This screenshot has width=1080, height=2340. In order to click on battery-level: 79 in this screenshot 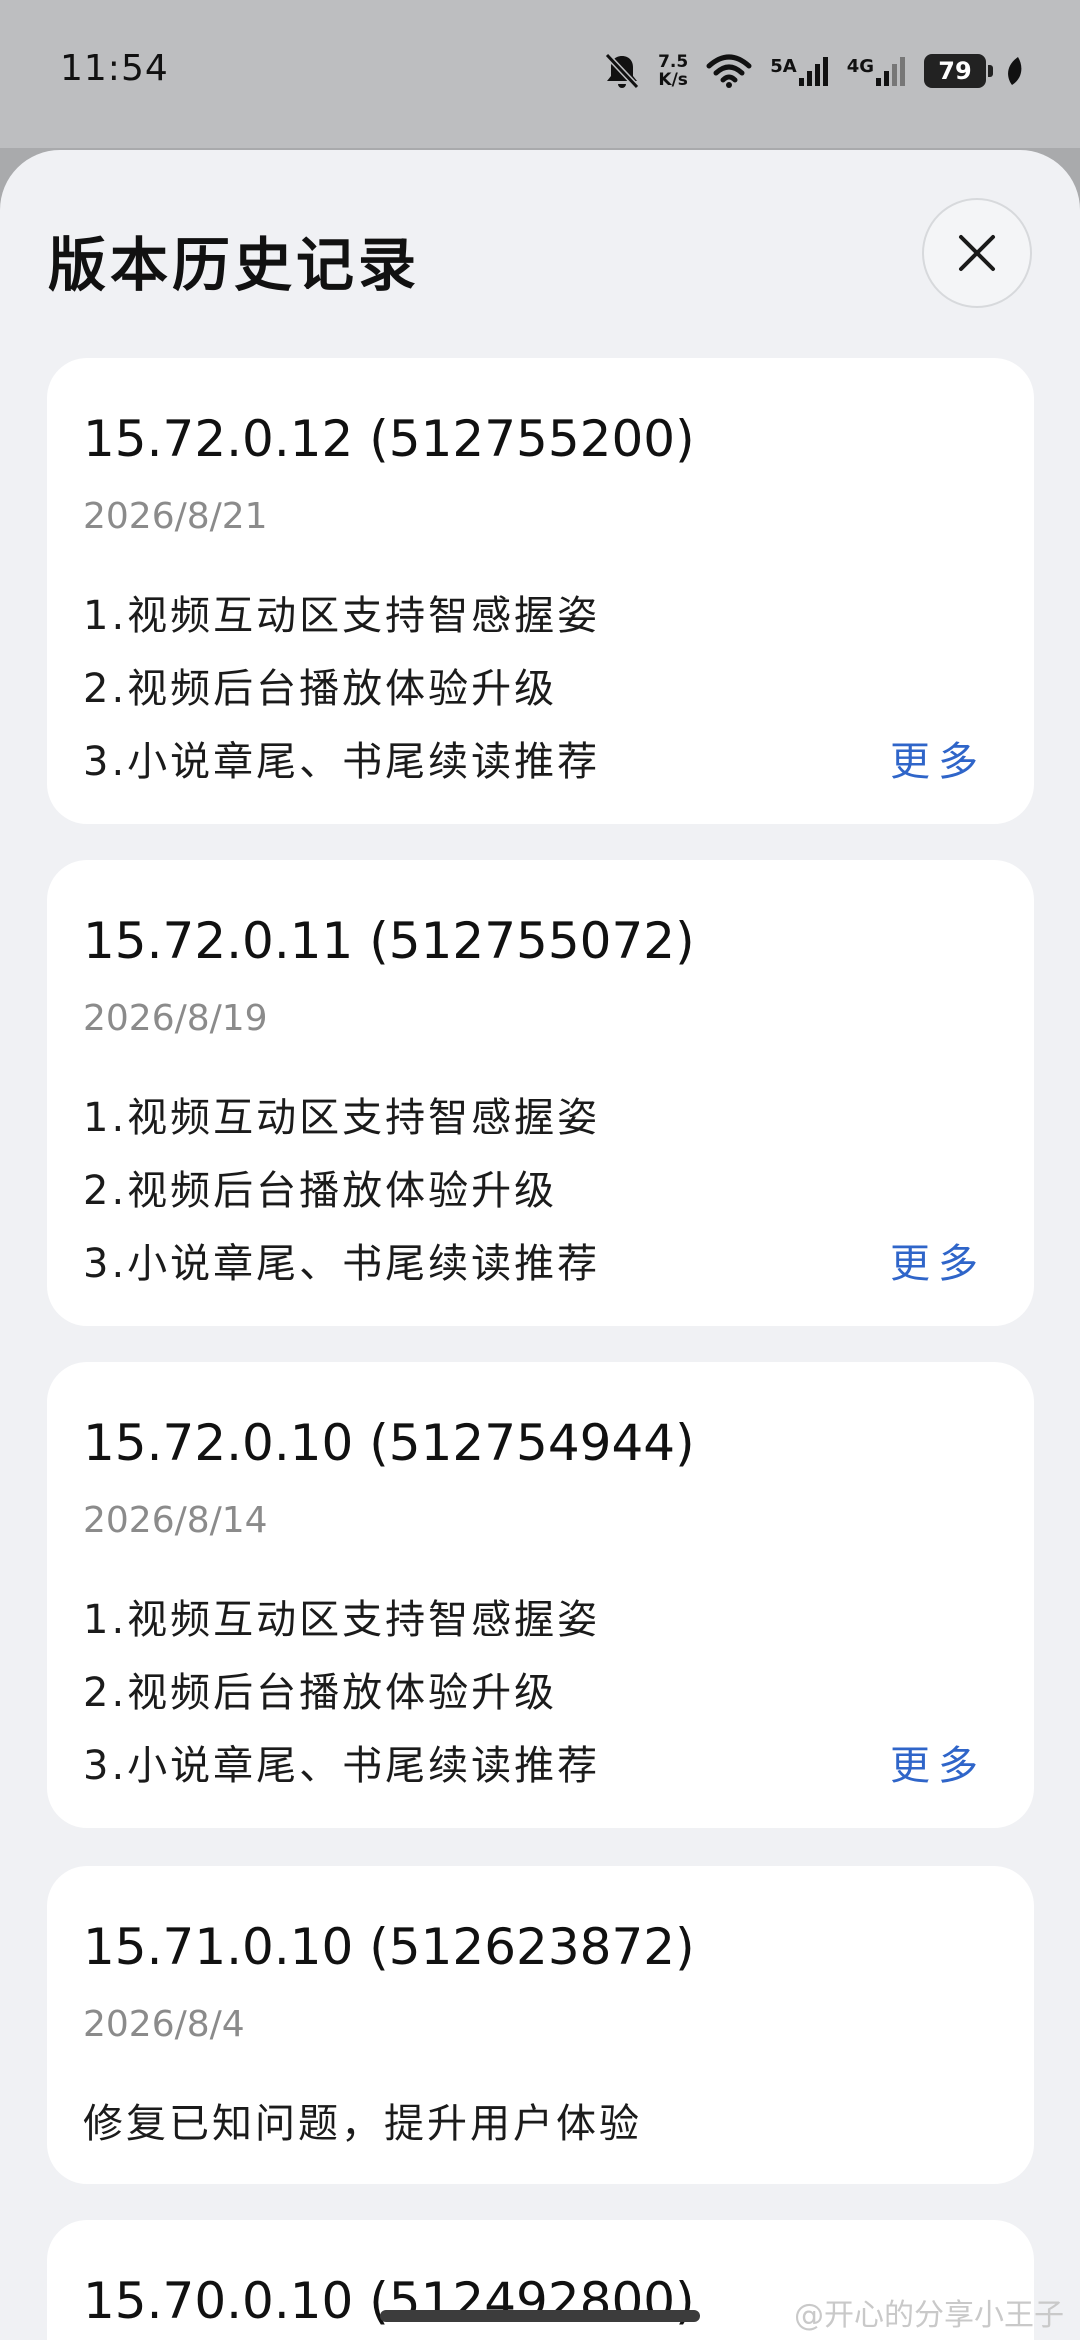, I will do `click(955, 71)`.